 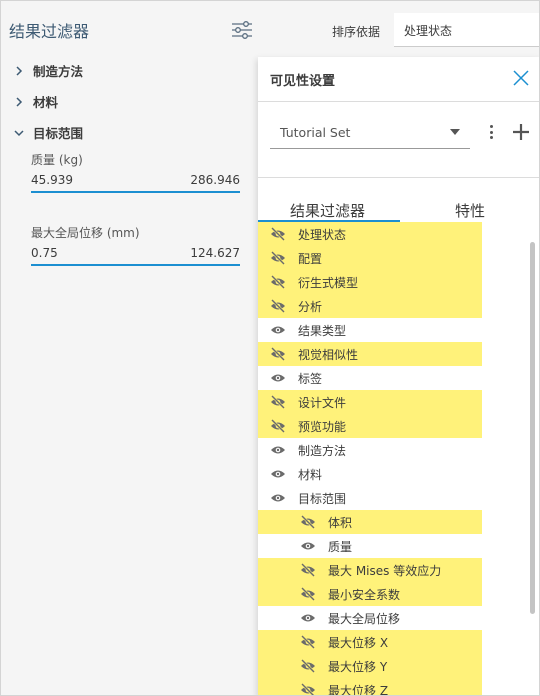 I want to click on visibility-item-label: 材料, so click(x=310, y=474).